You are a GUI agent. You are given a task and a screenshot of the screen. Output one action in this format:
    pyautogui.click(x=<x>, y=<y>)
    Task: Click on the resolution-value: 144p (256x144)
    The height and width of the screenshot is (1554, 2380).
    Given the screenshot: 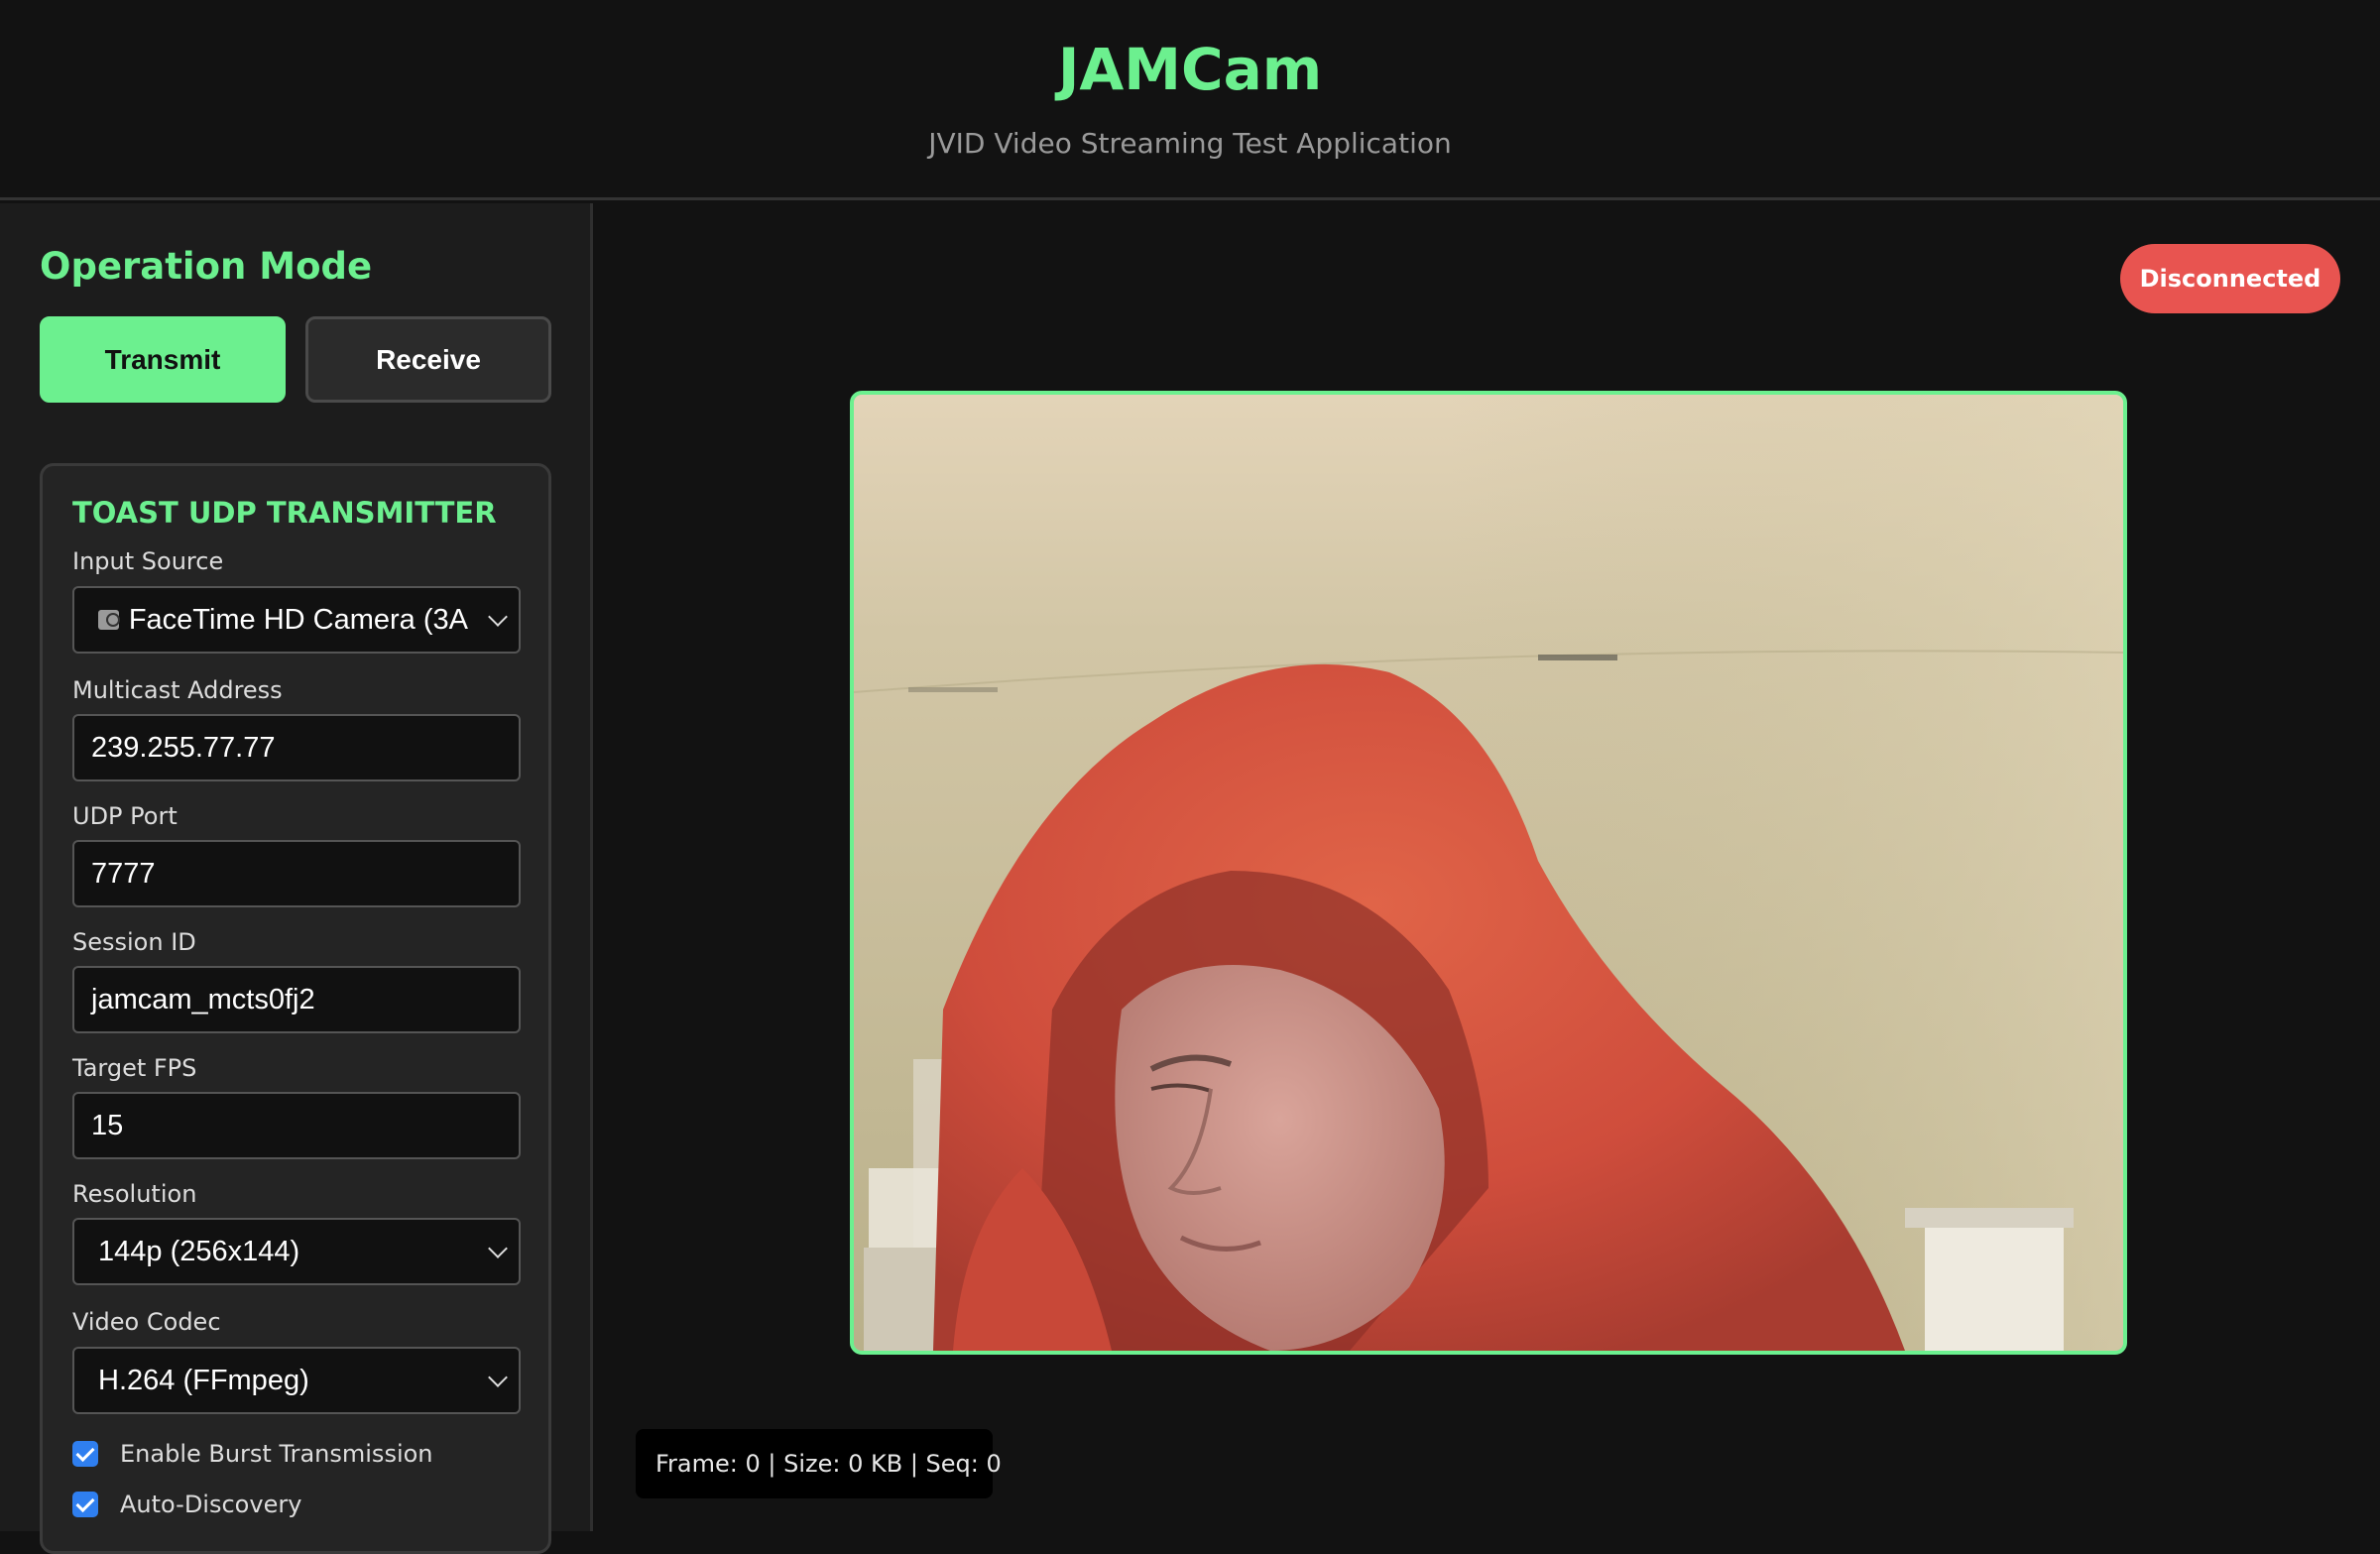 What is the action you would take?
    pyautogui.click(x=199, y=1251)
    